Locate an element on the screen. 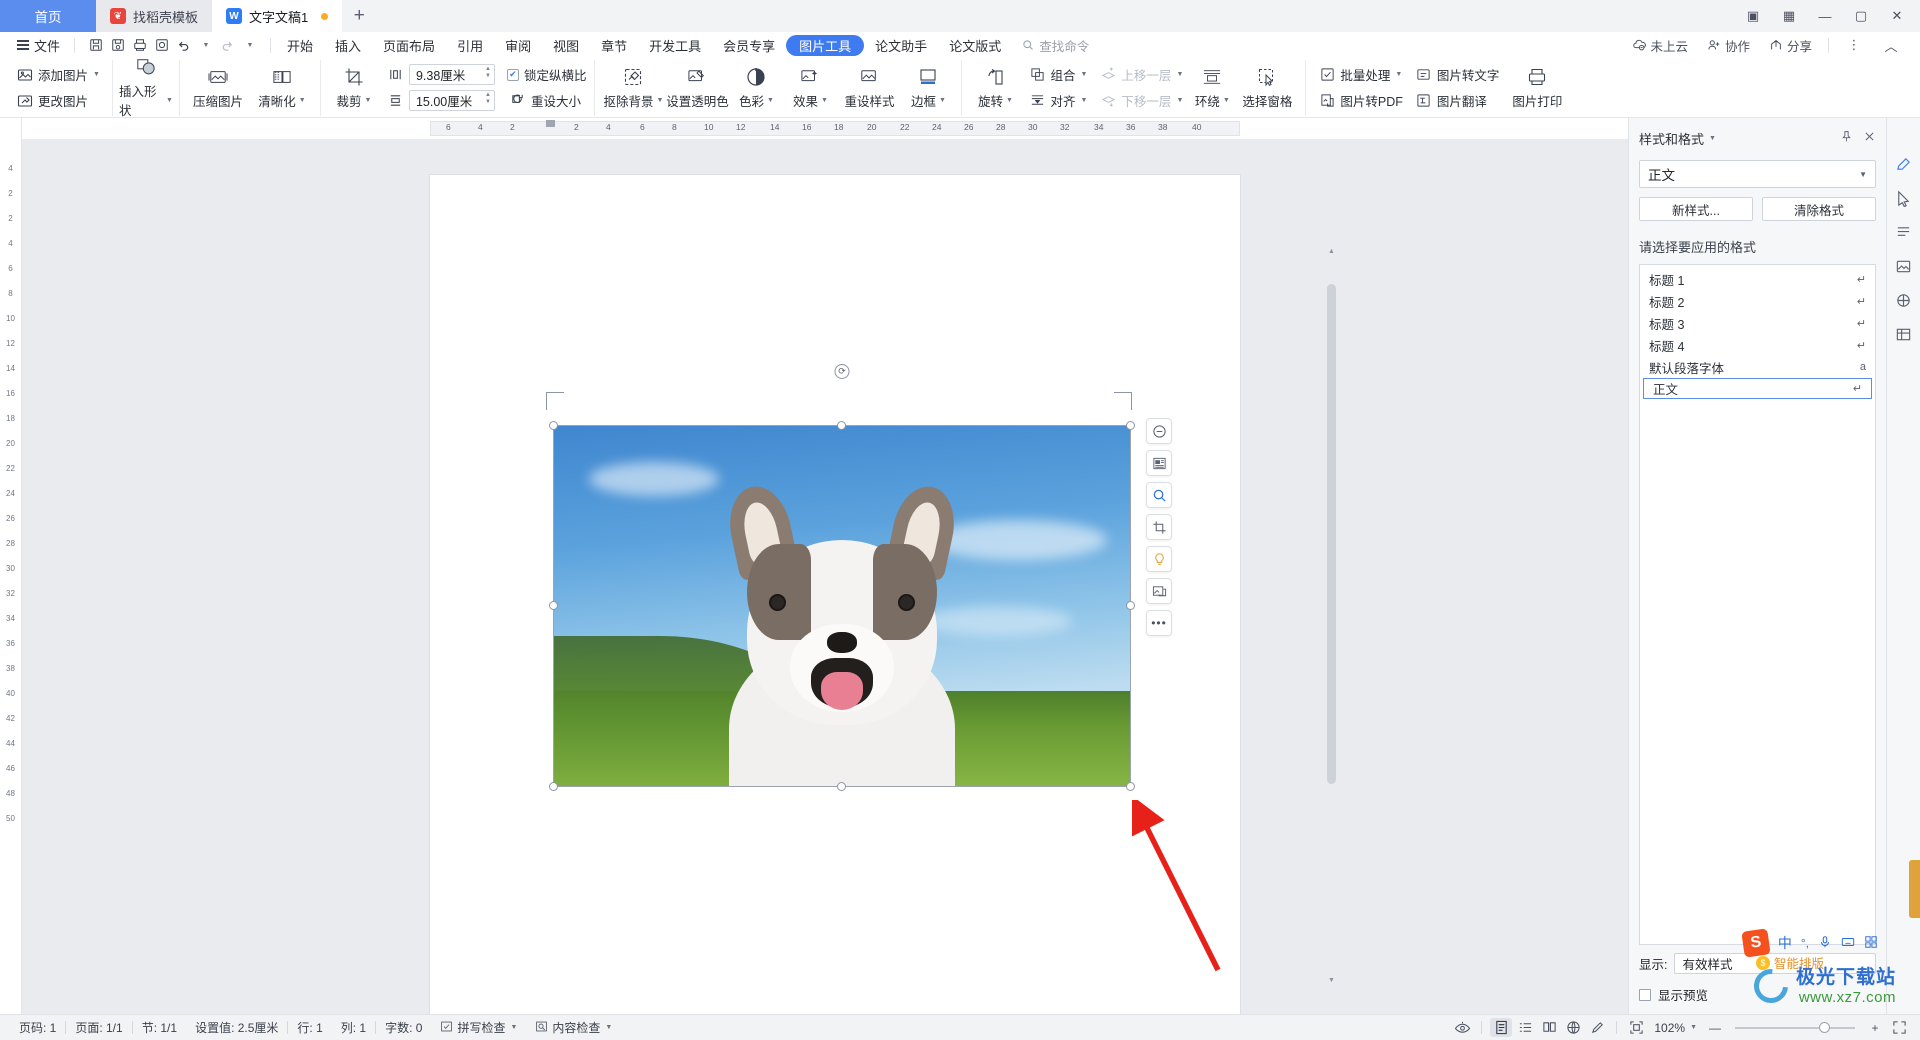 The width and height of the screenshot is (1920, 1040). status-content-check: 内容检查 ▼ is located at coordinates (573, 1027).